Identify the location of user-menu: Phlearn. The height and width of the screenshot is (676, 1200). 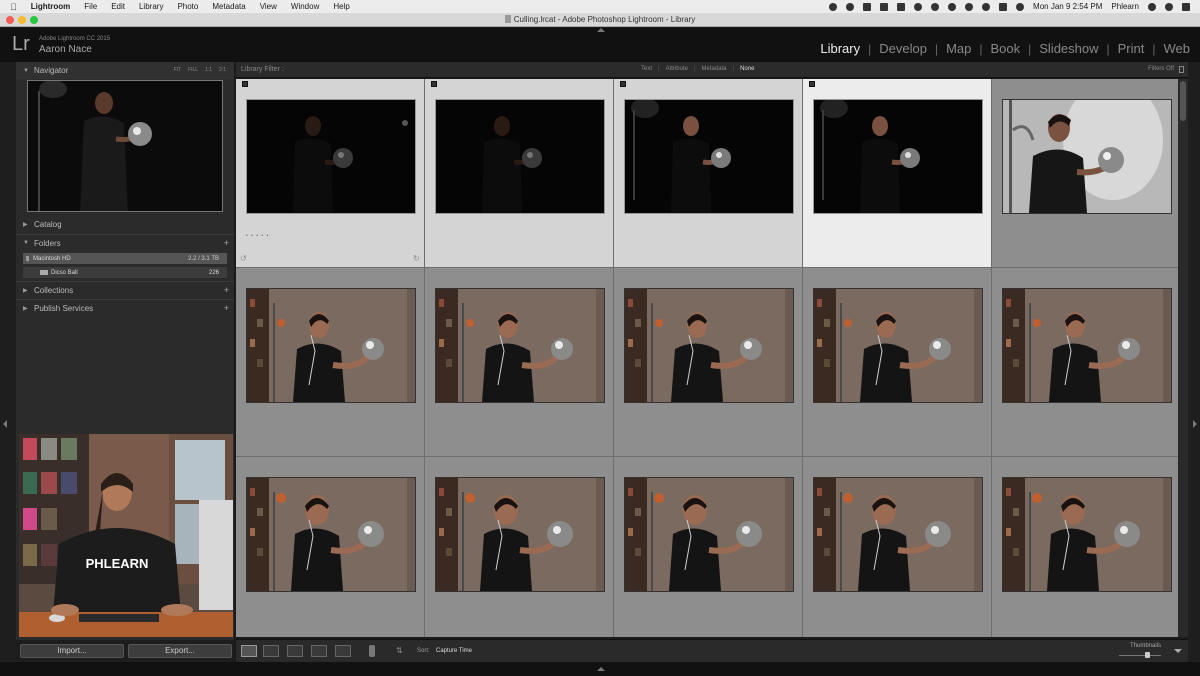
(1125, 6).